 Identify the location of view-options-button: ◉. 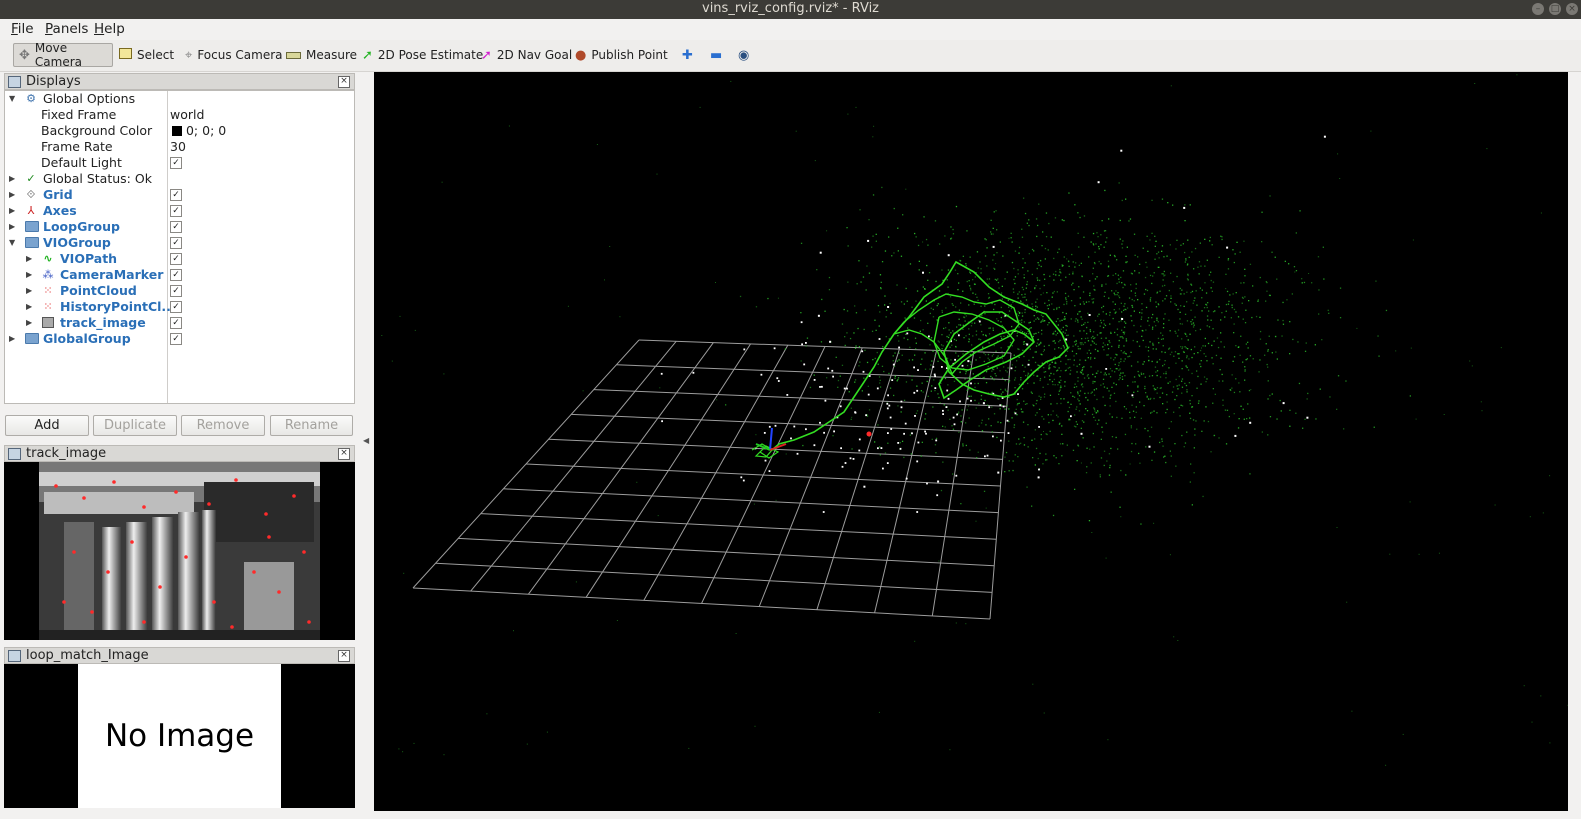
(746, 55).